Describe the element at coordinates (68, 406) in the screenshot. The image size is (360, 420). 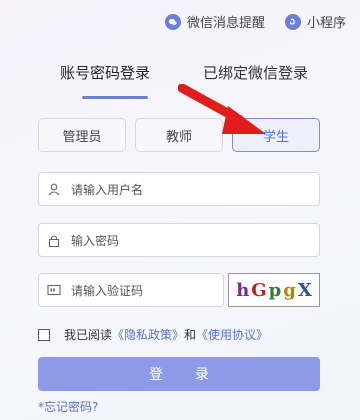
I see `forgot-password-link: *忘记密码?` at that location.